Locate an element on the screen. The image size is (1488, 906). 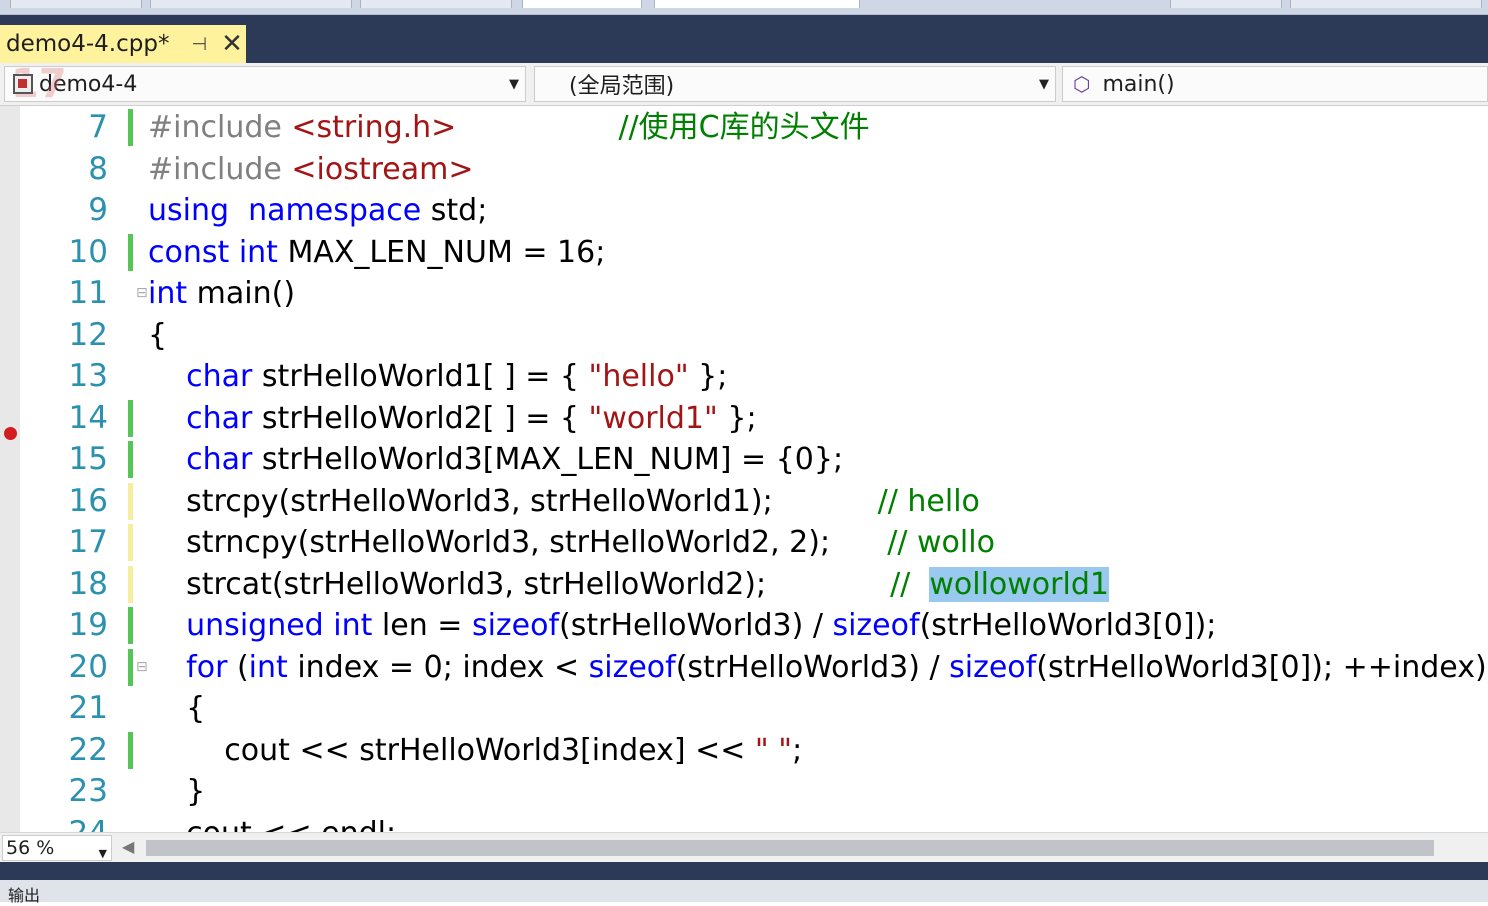
code-line: 13 char strHelloWorld1[ ] = { "hello" }; is located at coordinates (744, 376).